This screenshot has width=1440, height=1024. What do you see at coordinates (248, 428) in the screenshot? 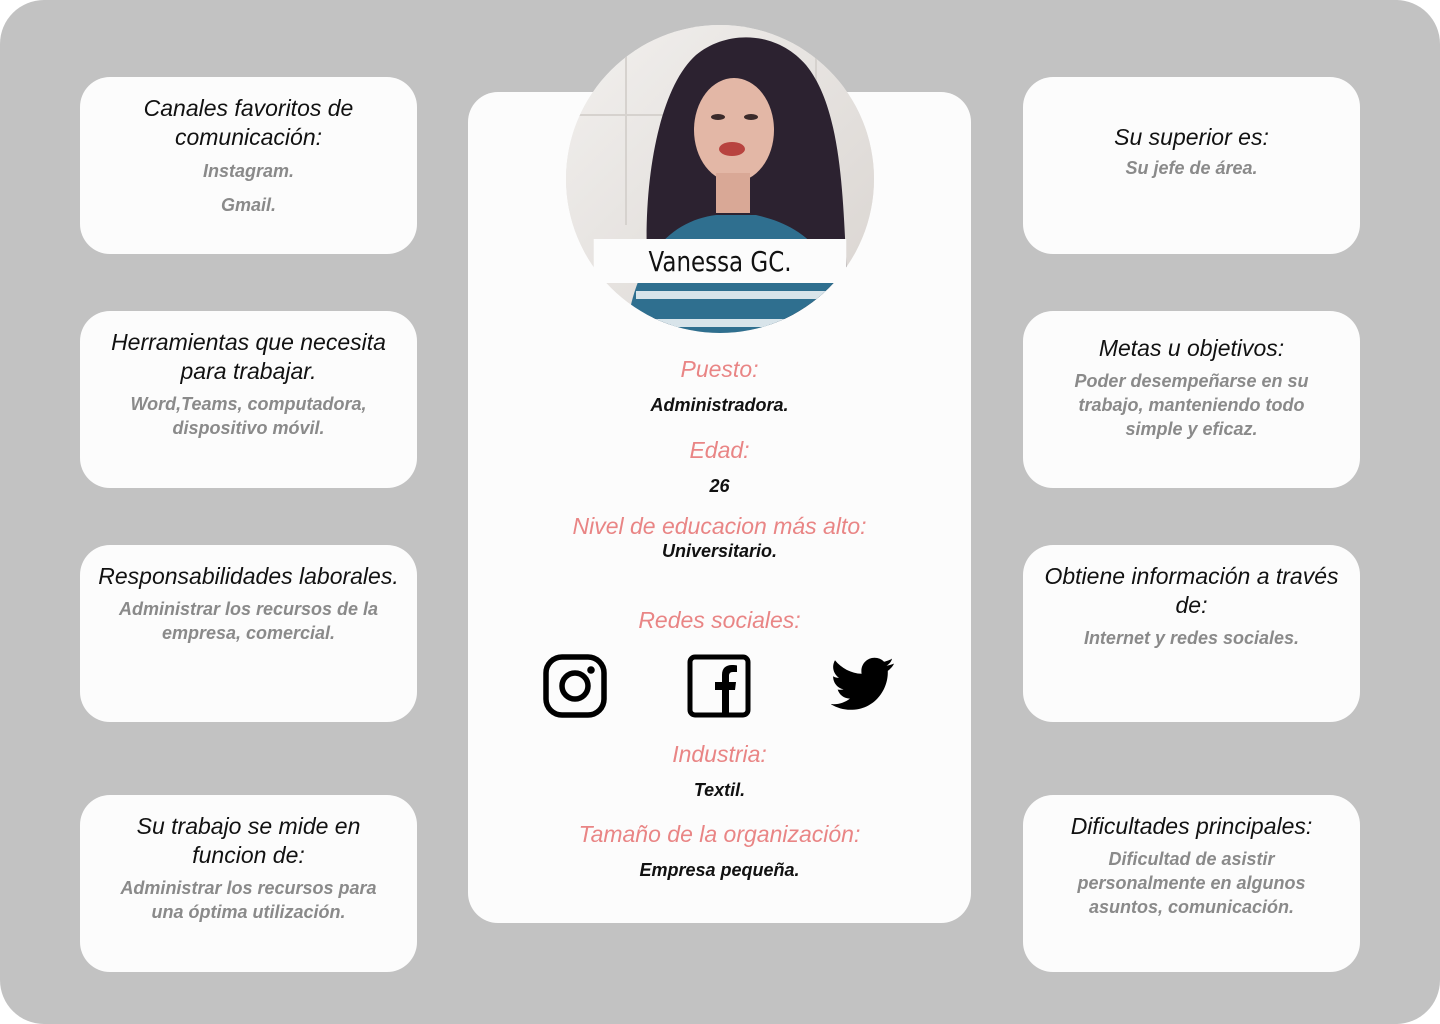
I see `card-body-line: dispositivo móvil.` at bounding box center [248, 428].